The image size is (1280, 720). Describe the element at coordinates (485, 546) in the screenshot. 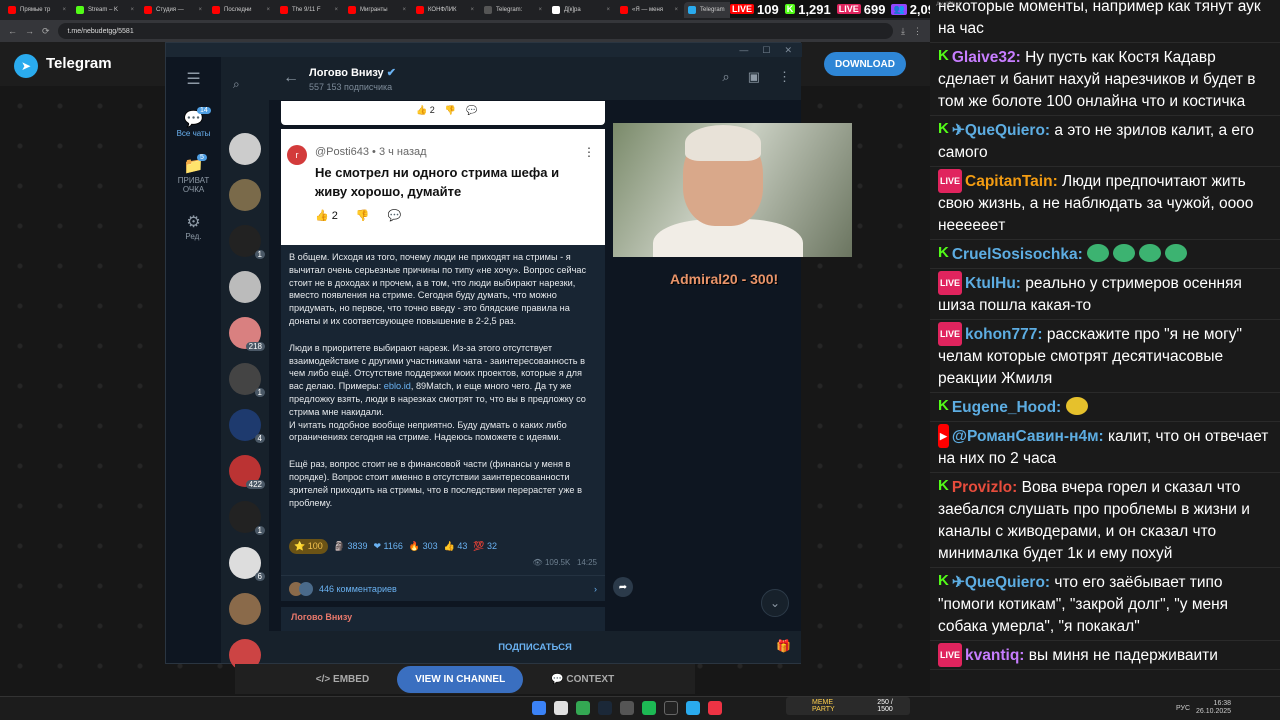

I see `reaction-chip: 💯 32` at that location.